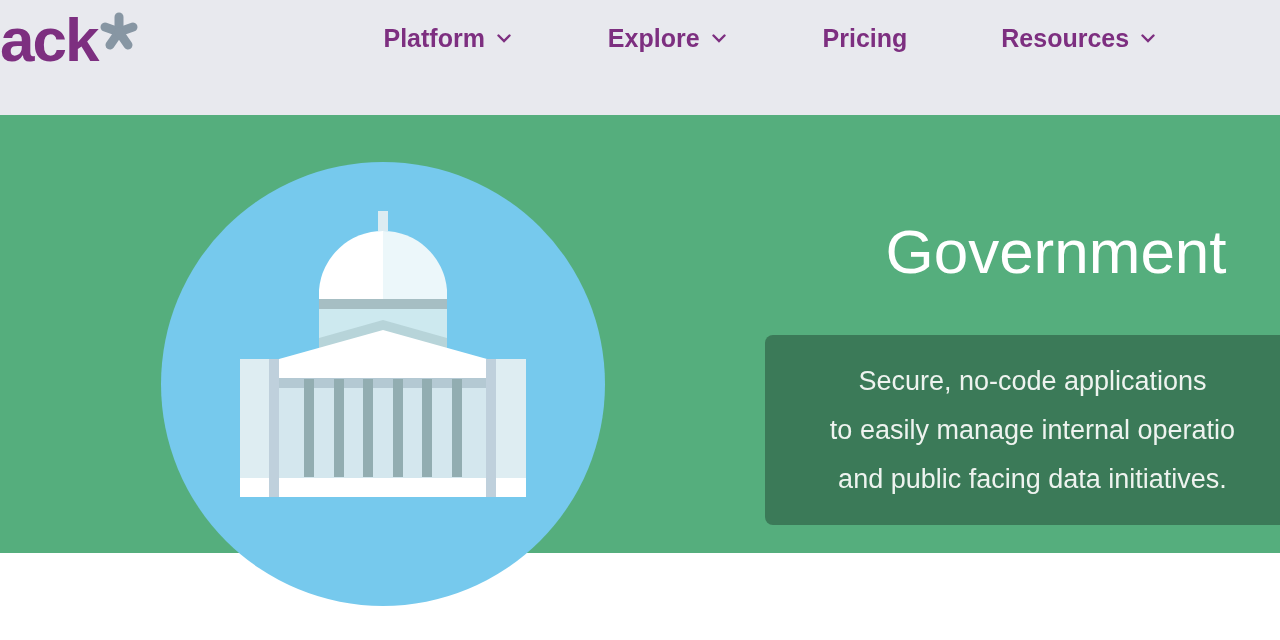 The height and width of the screenshot is (640, 1280). Describe the element at coordinates (1032, 430) in the screenshot. I see `description-text: Secure, no-code applications to easily manage internal operatio and public facing data initiatives.` at that location.